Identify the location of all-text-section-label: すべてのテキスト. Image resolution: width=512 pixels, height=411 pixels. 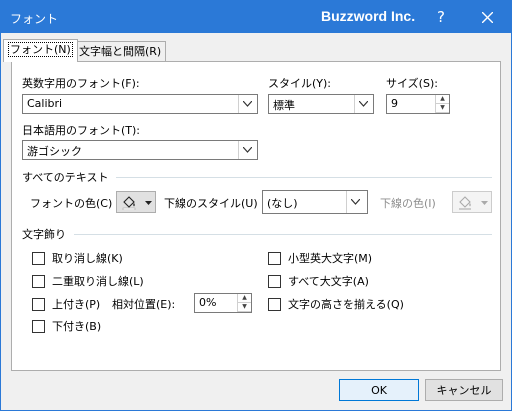
(65, 177).